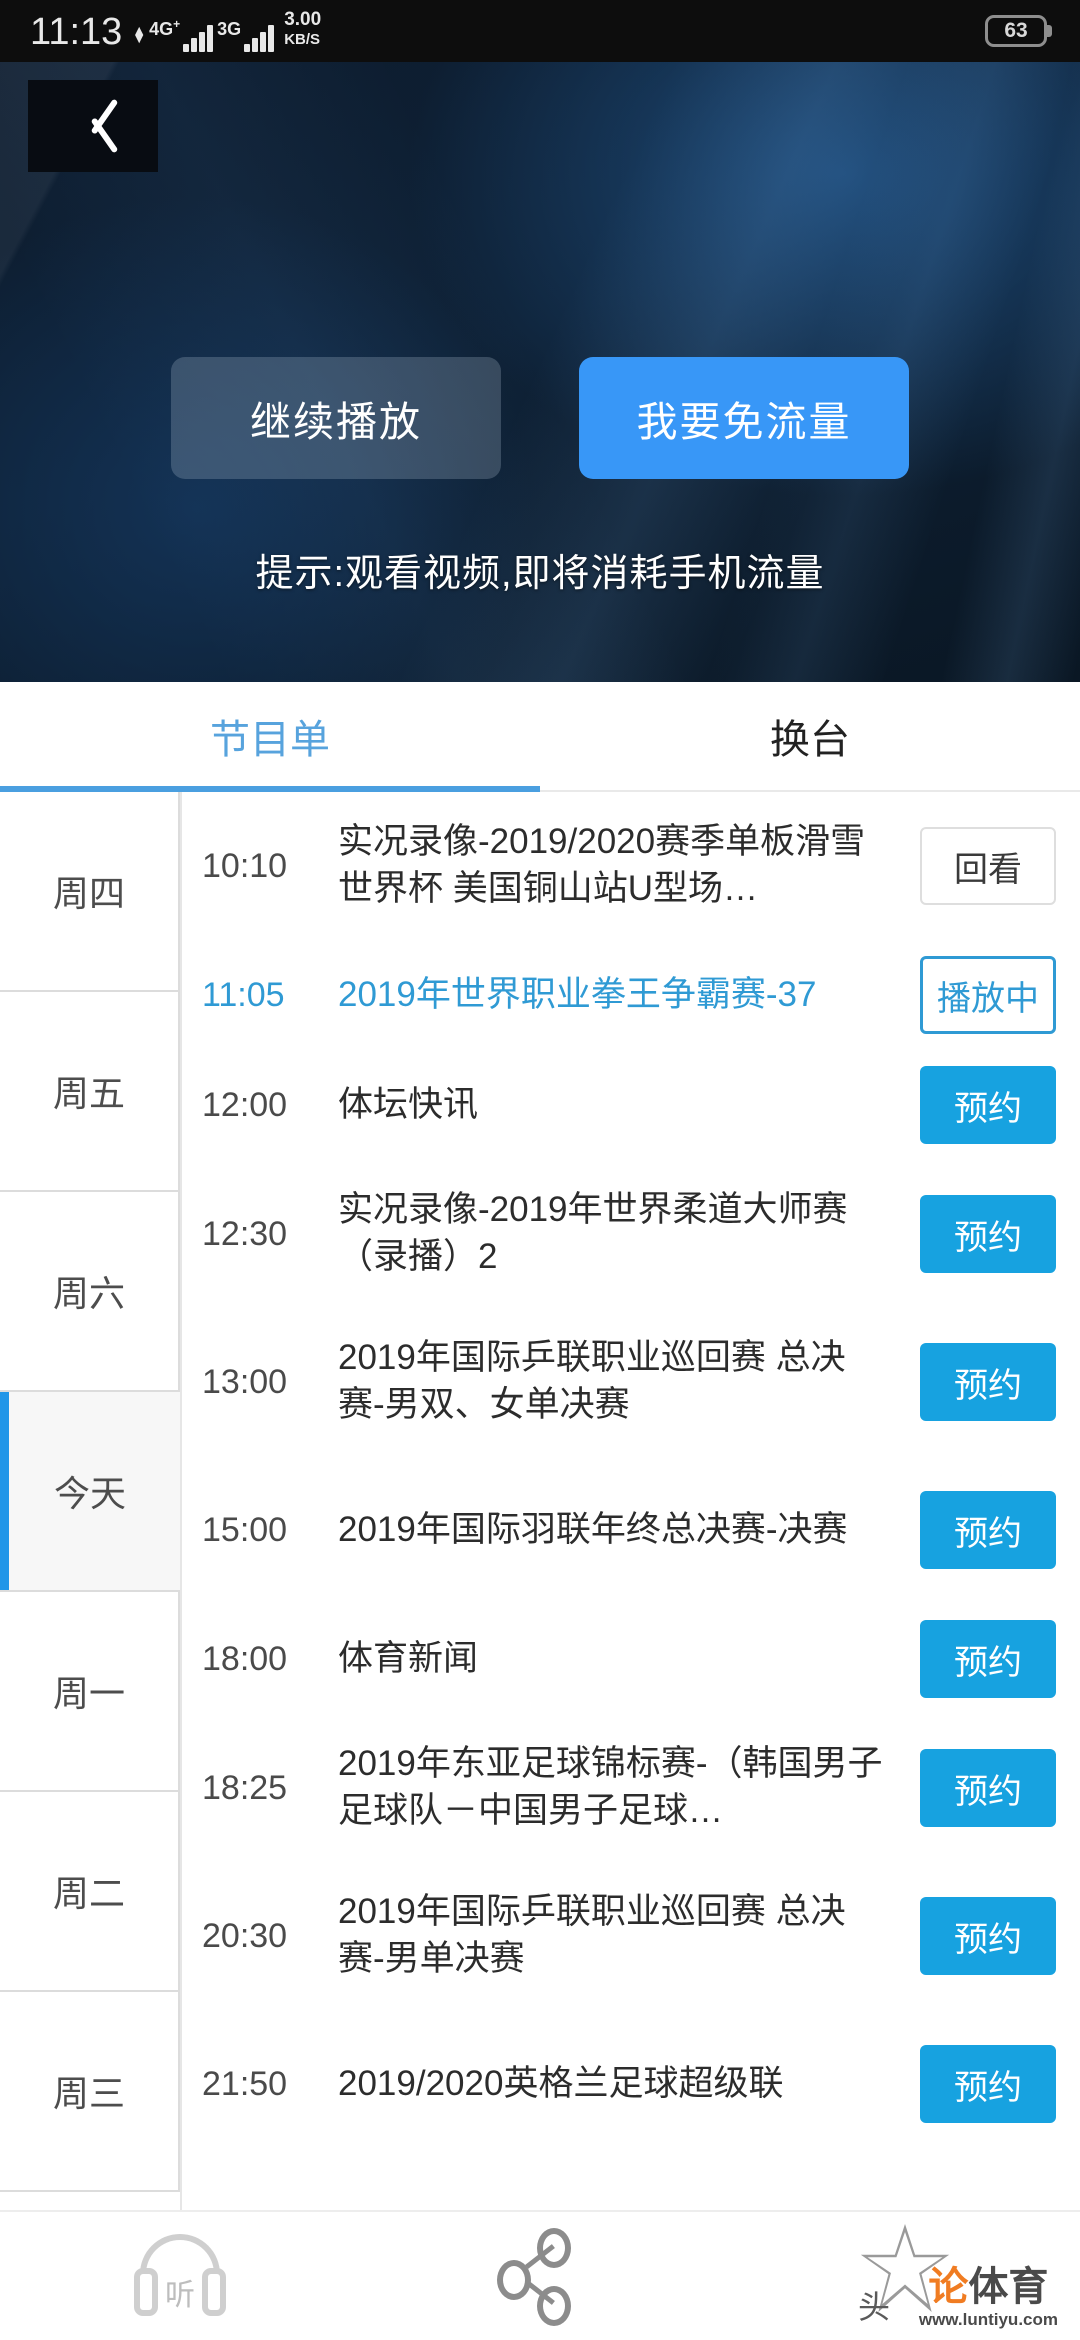  What do you see at coordinates (988, 866) in the screenshot?
I see `replay-button: 回看` at bounding box center [988, 866].